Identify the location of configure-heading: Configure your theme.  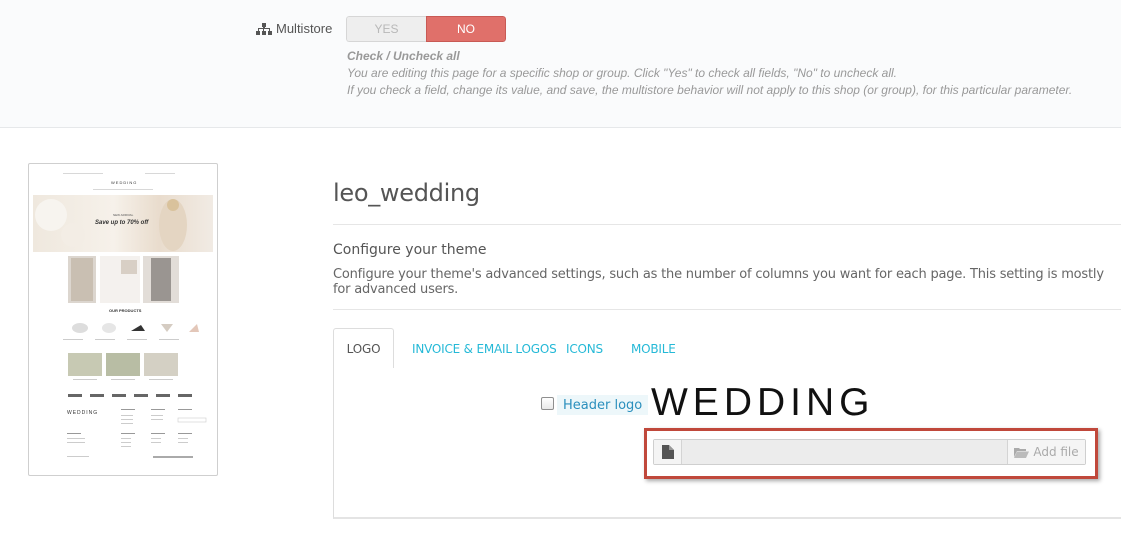
(410, 250).